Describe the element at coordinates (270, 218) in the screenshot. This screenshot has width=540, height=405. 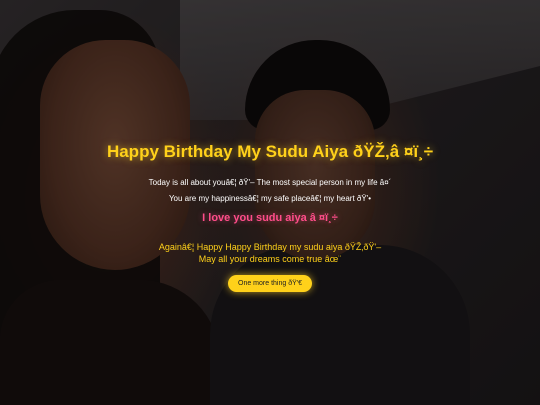
I see `love-message: I love you sudu aiya â ¤ï¸÷` at that location.